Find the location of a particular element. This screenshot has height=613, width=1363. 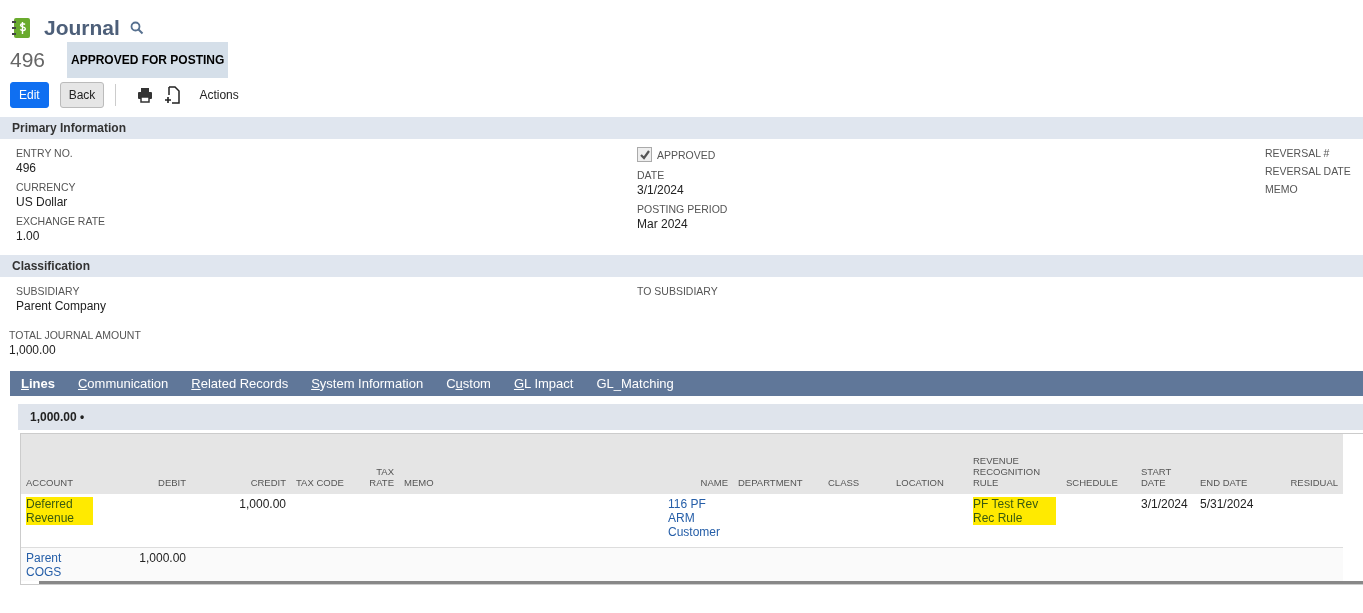

field-value: Mar 2024 is located at coordinates (663, 224).